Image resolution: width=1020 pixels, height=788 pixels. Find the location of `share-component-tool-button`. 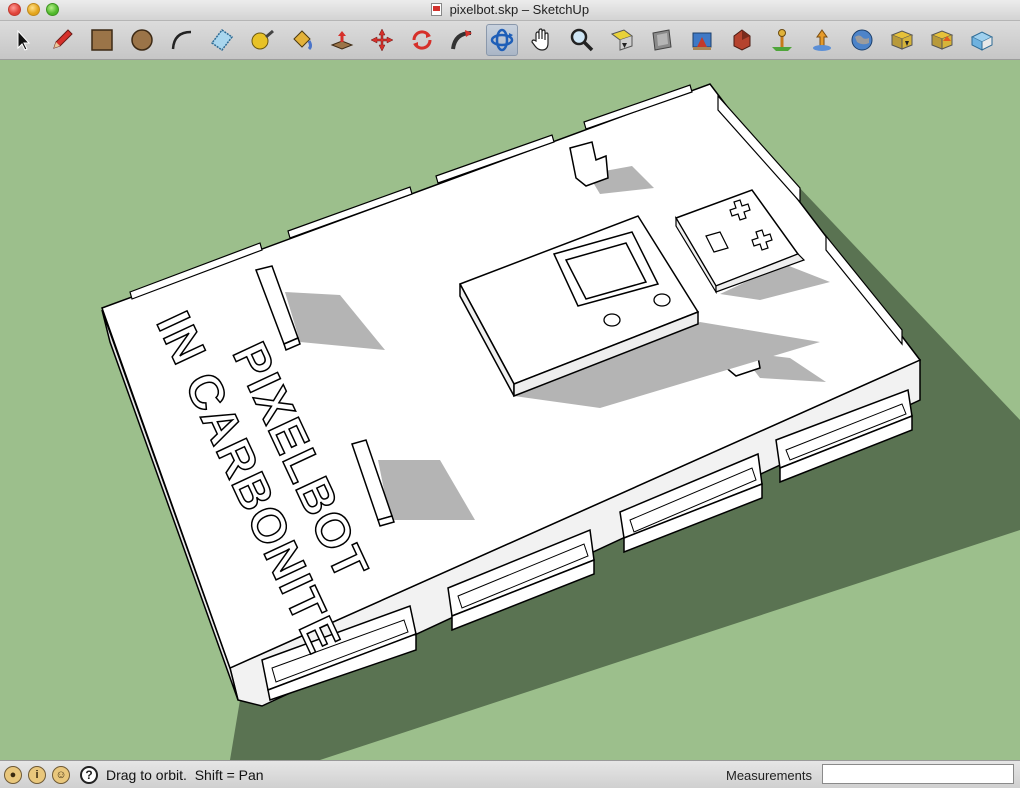

share-component-tool-button is located at coordinates (942, 40).